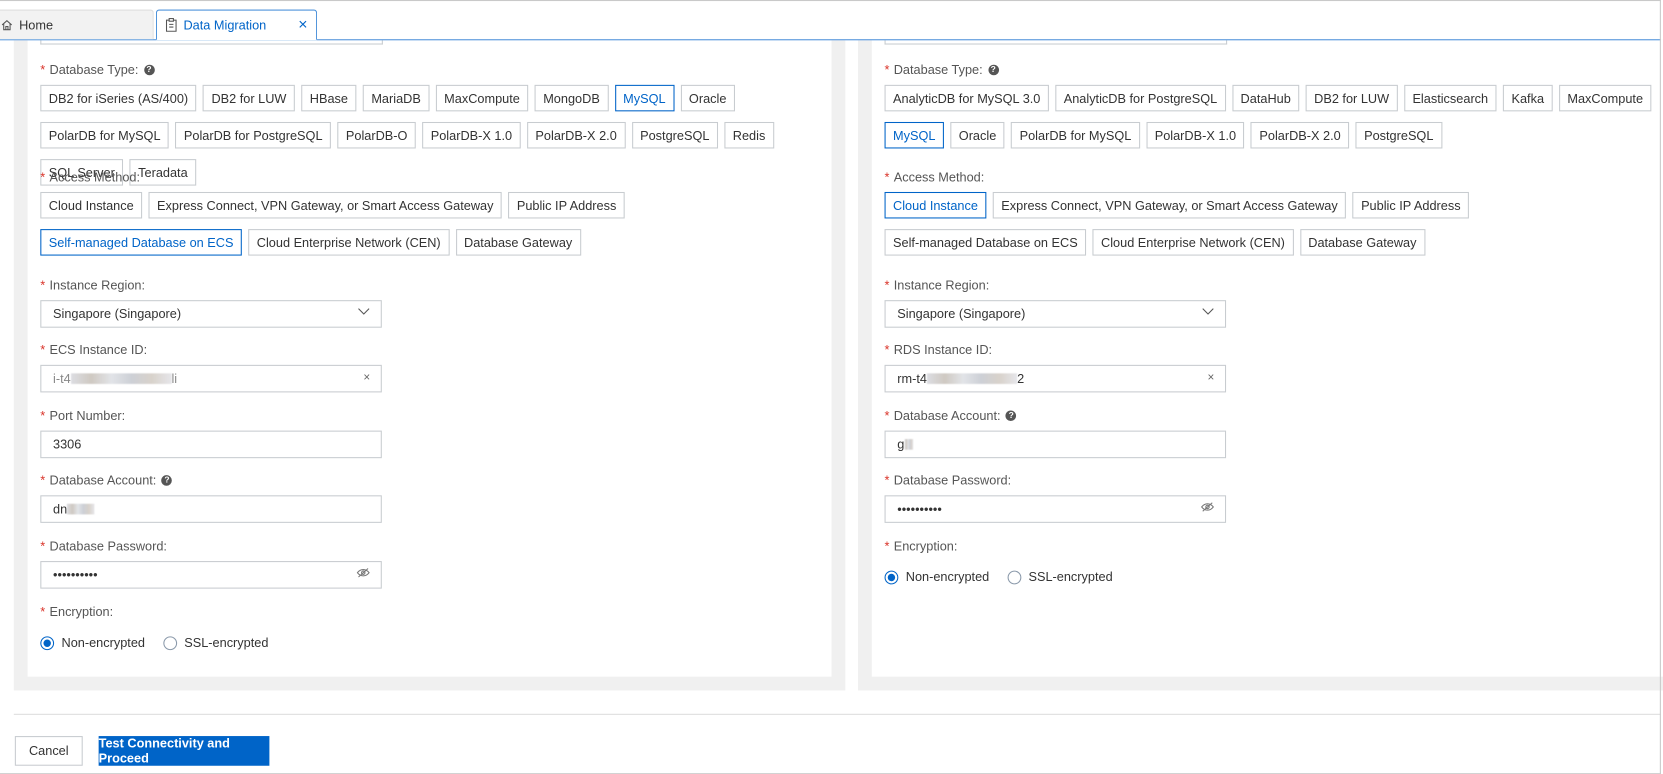 Image resolution: width=1663 pixels, height=774 pixels. Describe the element at coordinates (938, 70) in the screenshot. I see `field-label: Database Type:` at that location.